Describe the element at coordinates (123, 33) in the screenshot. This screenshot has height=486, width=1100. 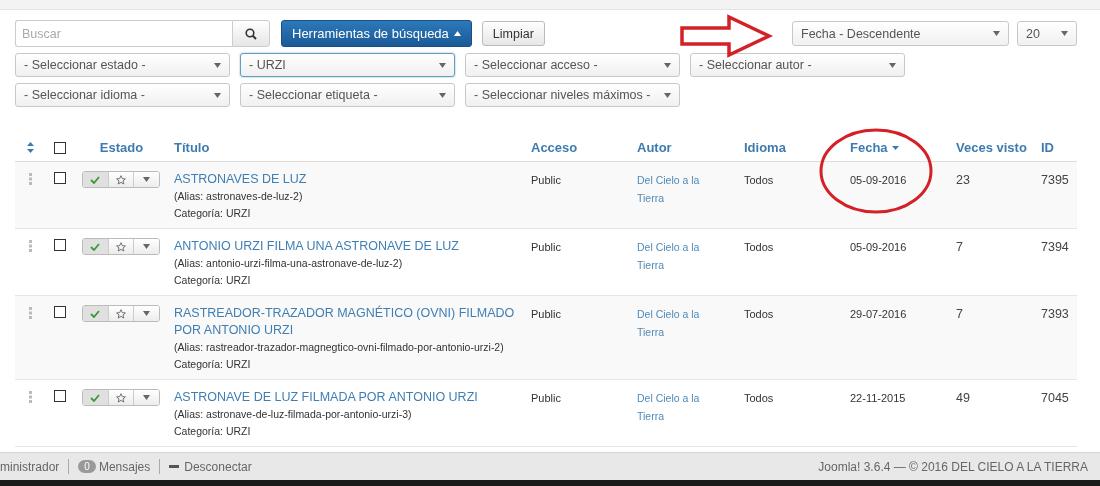
I see `search-field: Buscar` at that location.